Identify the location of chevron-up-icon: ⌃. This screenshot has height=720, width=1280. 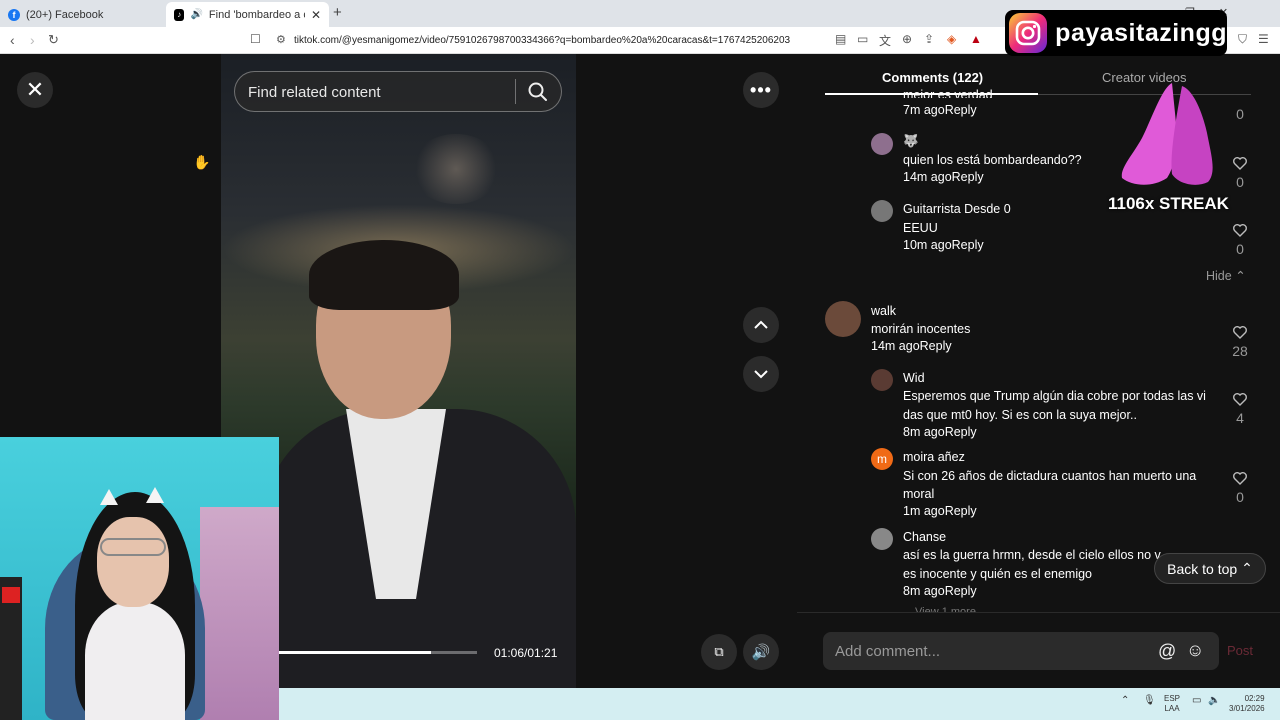
(1240, 276).